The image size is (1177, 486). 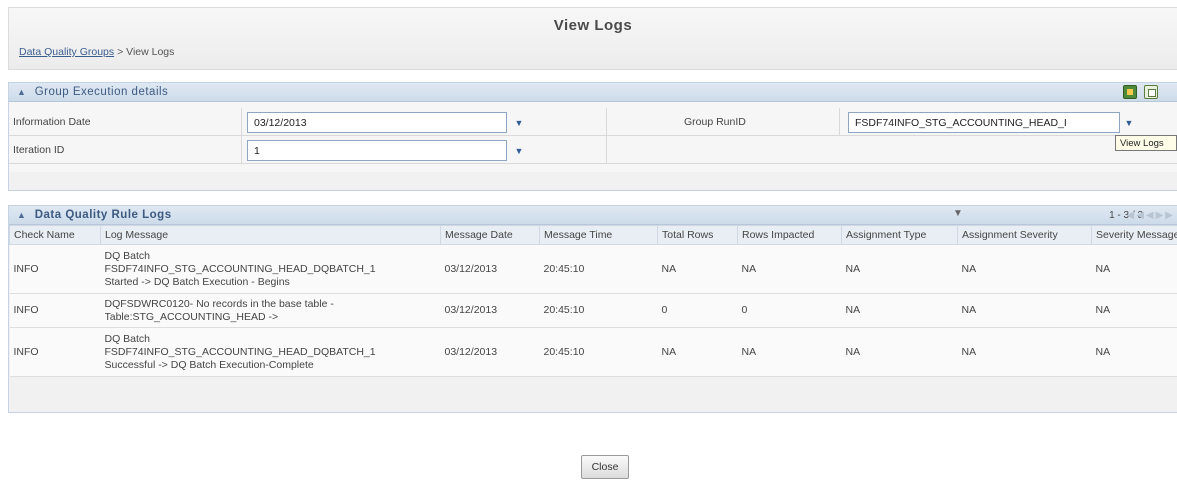 What do you see at coordinates (605, 467) in the screenshot?
I see `close-button: Close` at bounding box center [605, 467].